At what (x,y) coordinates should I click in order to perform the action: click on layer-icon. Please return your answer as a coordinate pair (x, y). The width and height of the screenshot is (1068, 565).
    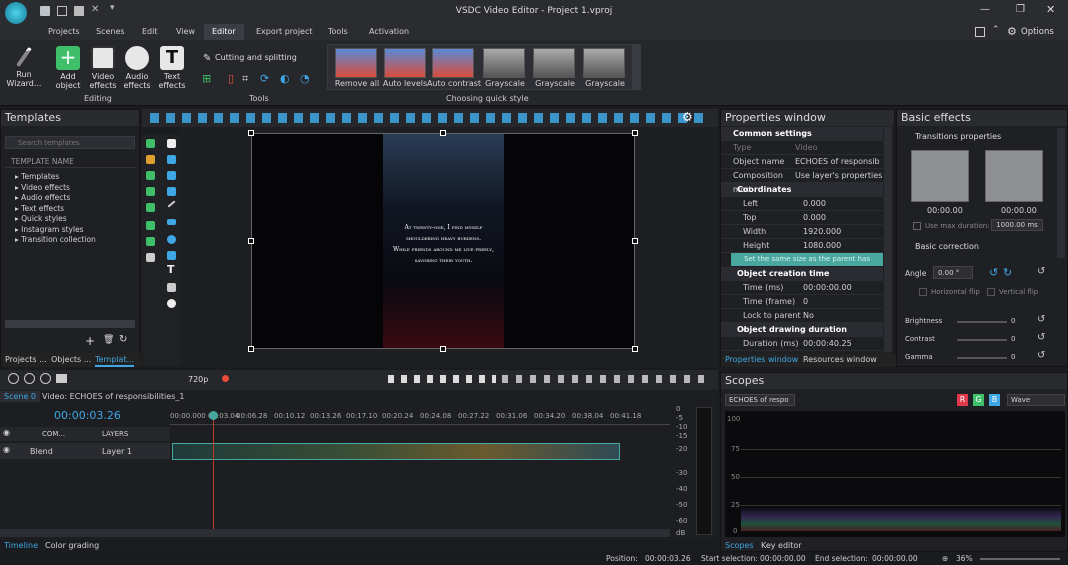
    Looking at the image, I should click on (150, 175).